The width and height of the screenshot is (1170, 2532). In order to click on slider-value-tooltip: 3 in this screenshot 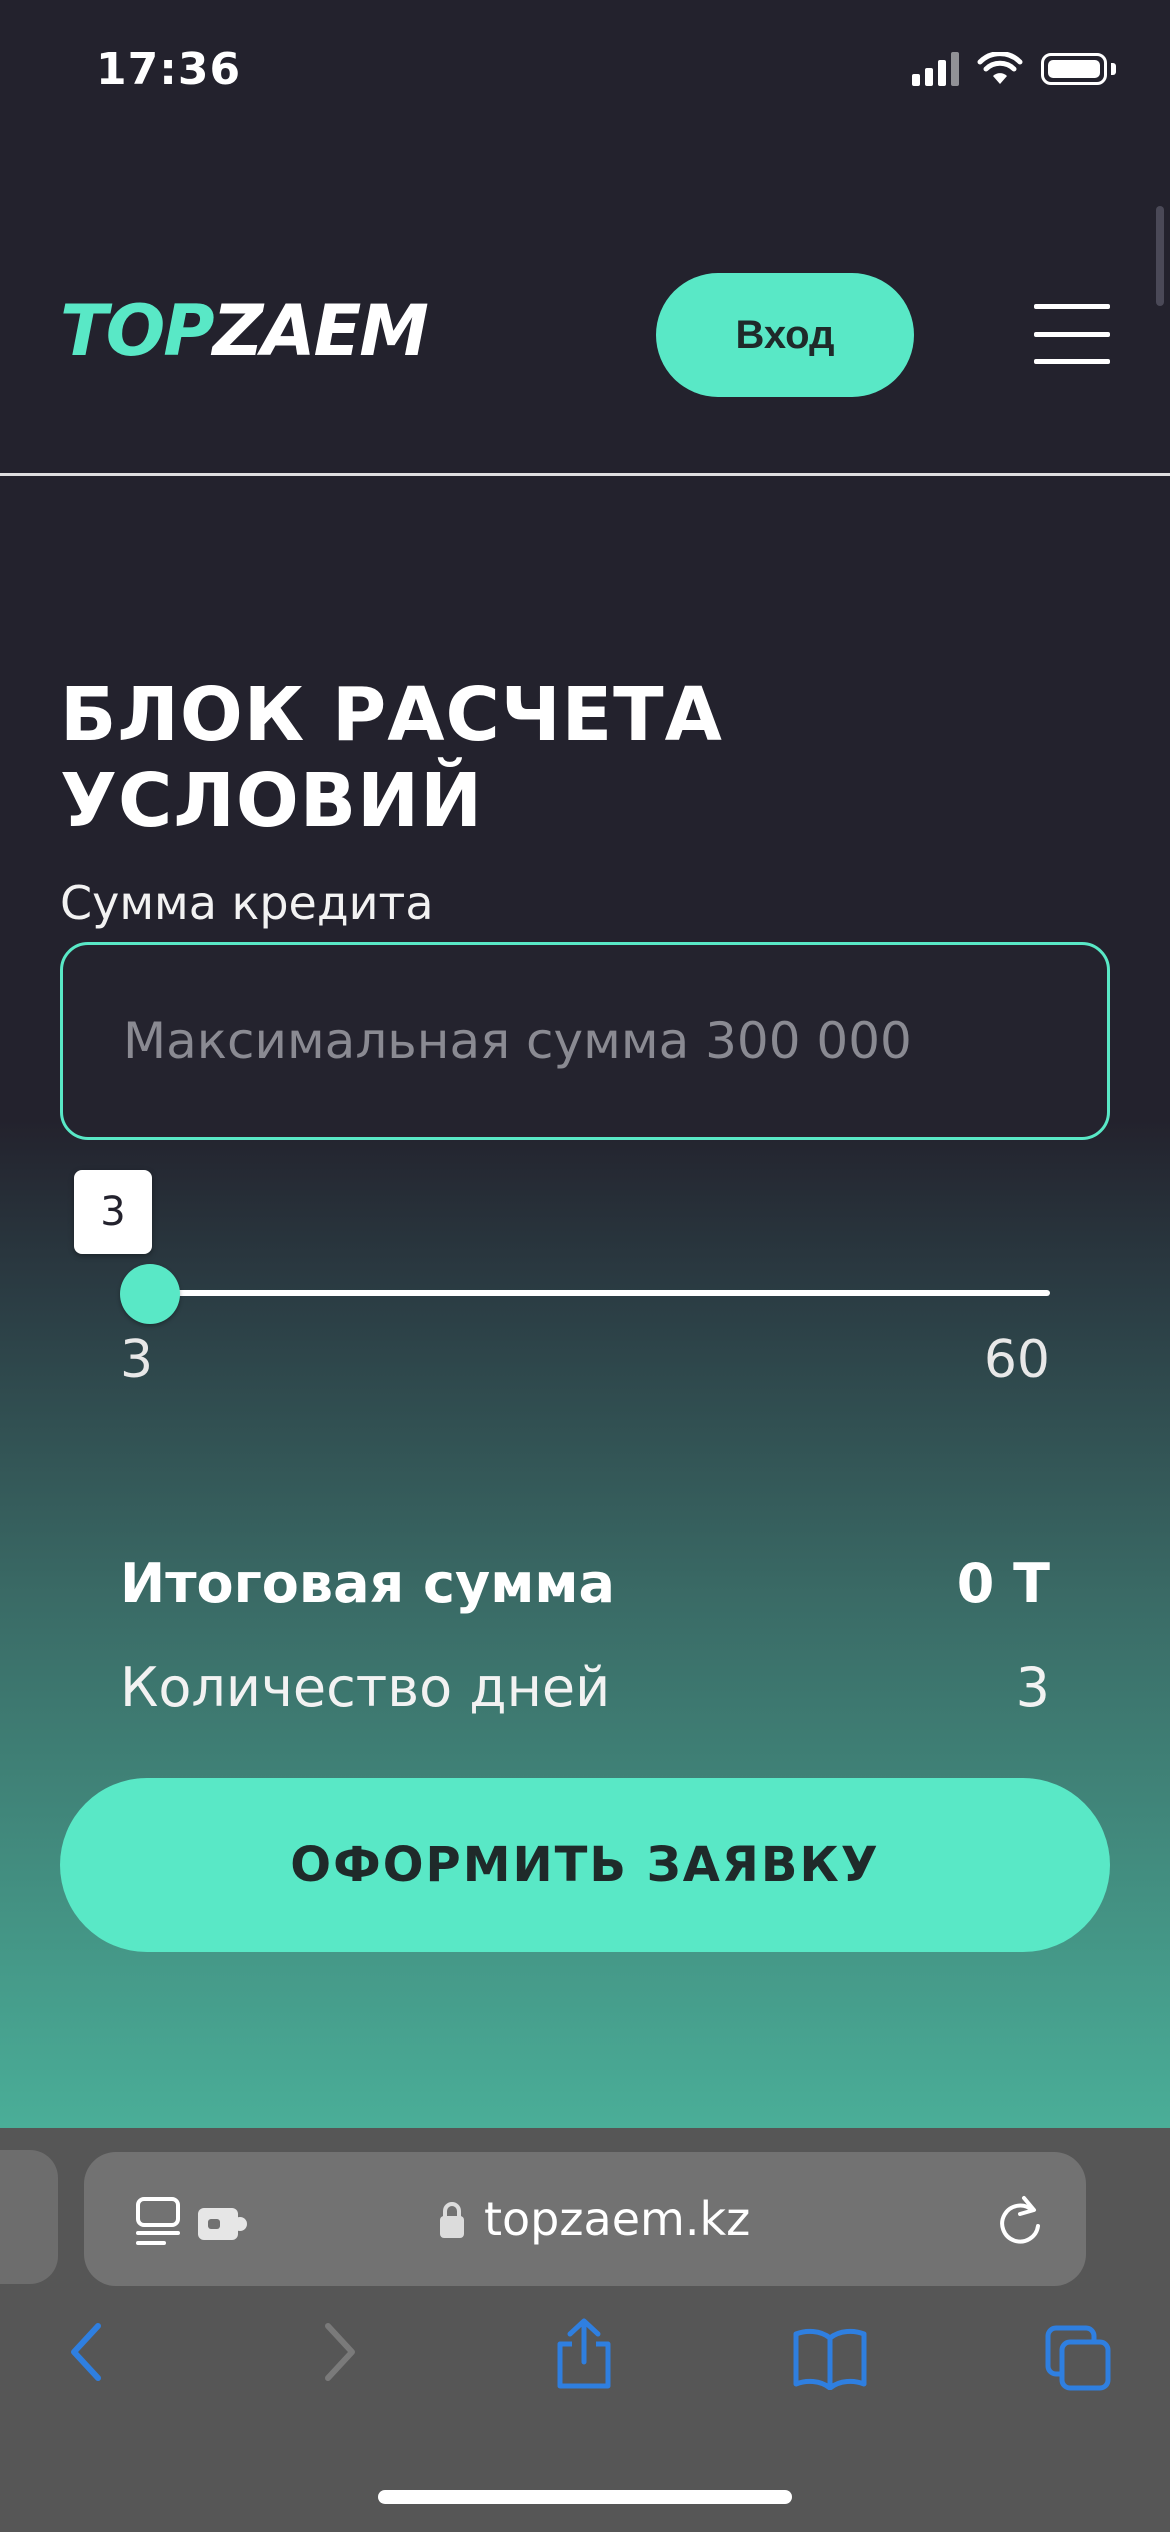, I will do `click(113, 1212)`.